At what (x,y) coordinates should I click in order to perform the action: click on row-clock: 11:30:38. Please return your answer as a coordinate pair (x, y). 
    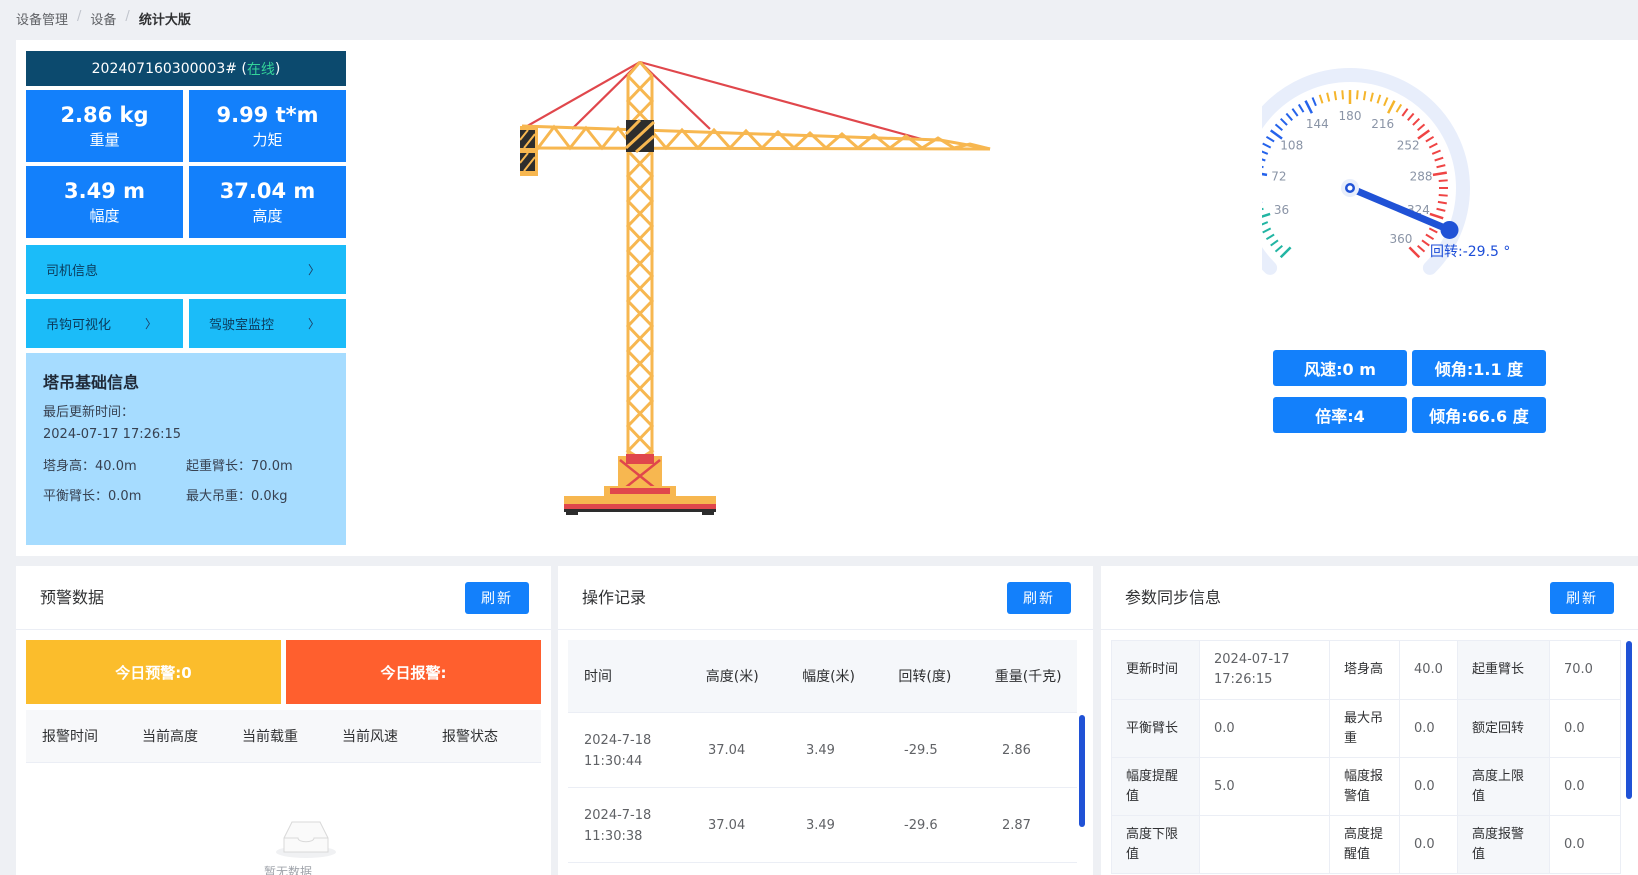
    Looking at the image, I should click on (613, 836).